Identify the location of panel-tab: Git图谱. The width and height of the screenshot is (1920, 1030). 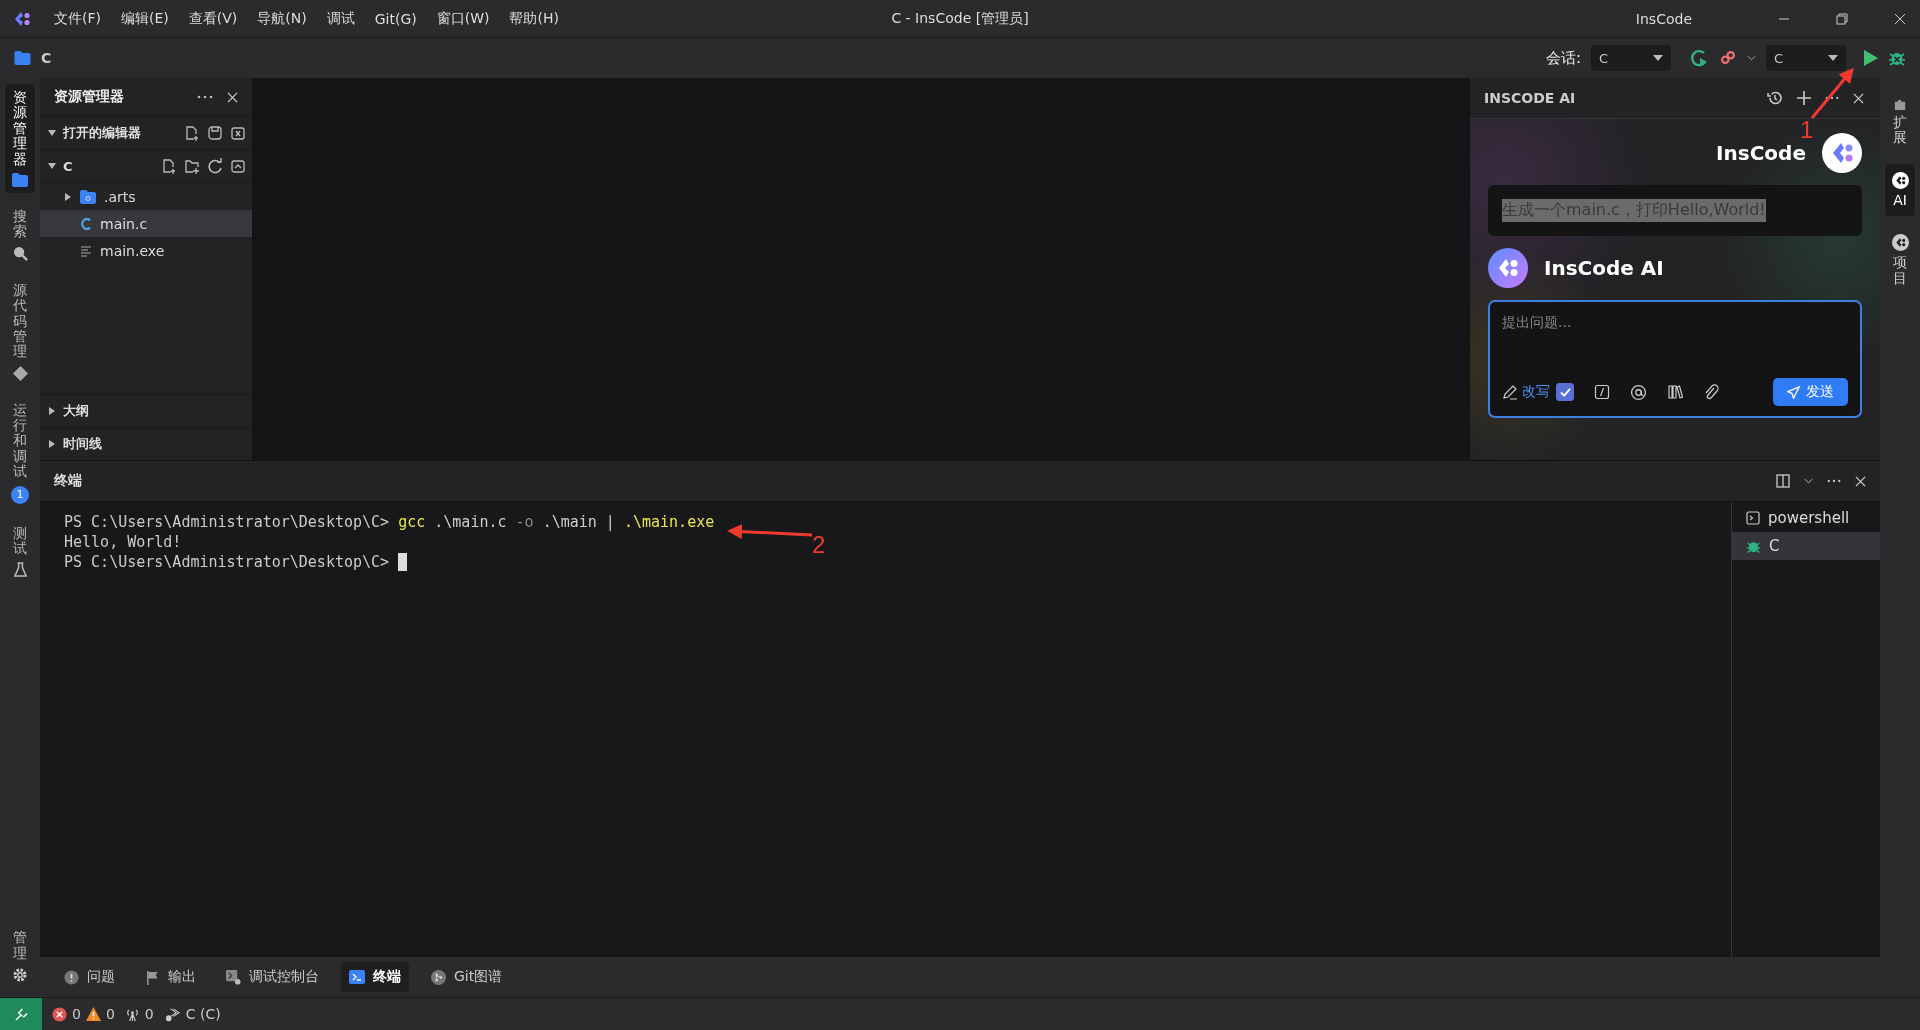
(467, 977).